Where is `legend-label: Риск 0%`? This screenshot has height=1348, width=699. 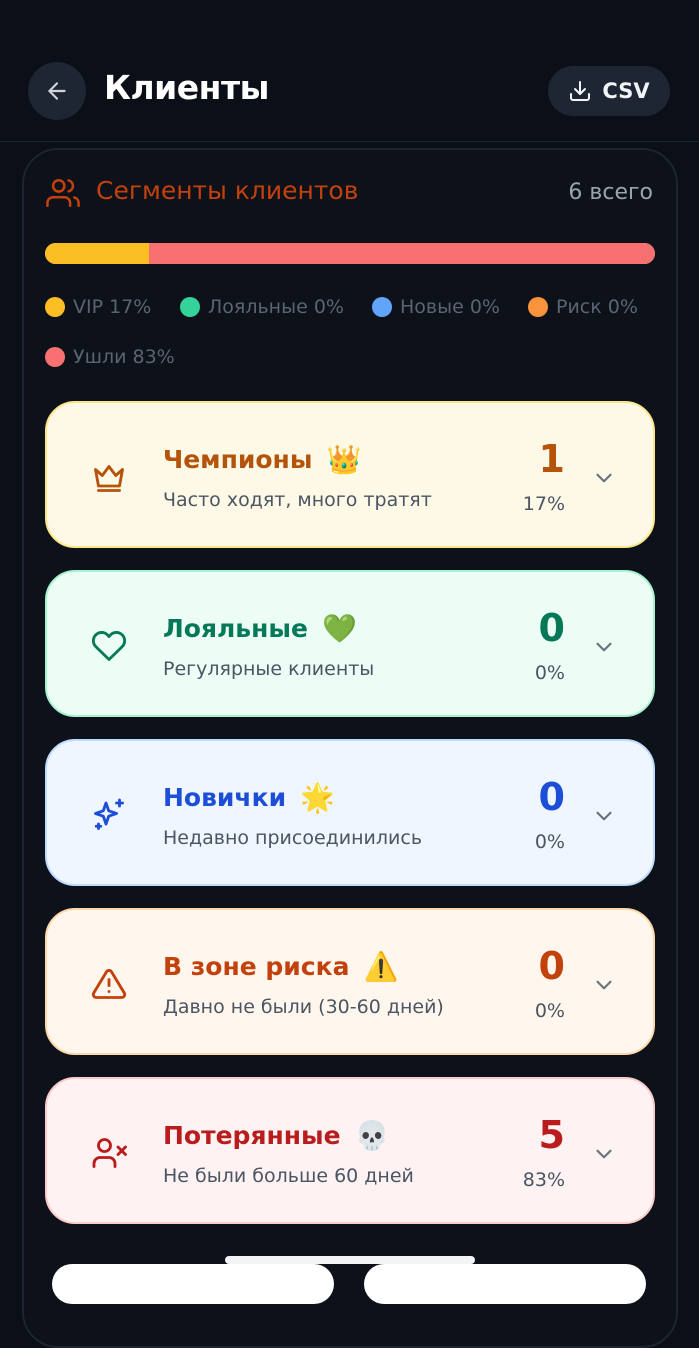
legend-label: Риск 0% is located at coordinates (597, 307).